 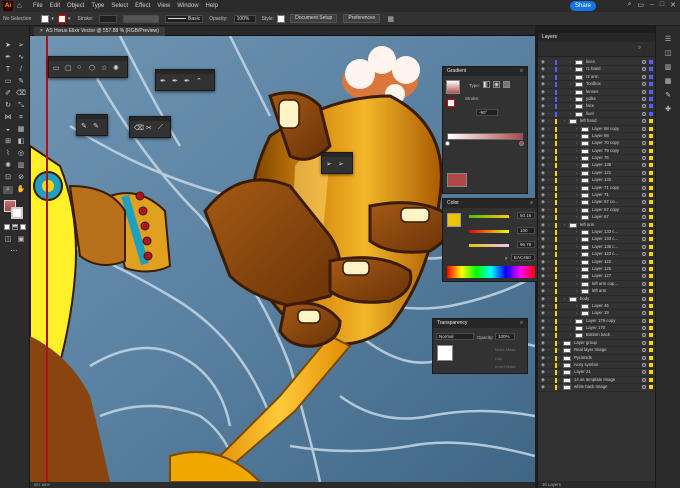 I want to click on stroke-weight-field, so click(x=108, y=18).